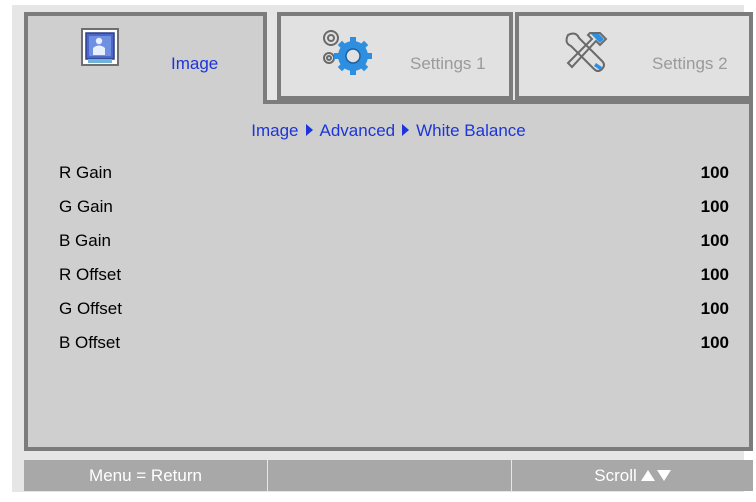 Image resolution: width=756 pixels, height=502 pixels. Describe the element at coordinates (145, 100) in the screenshot. I see `active-tab-joint` at that location.